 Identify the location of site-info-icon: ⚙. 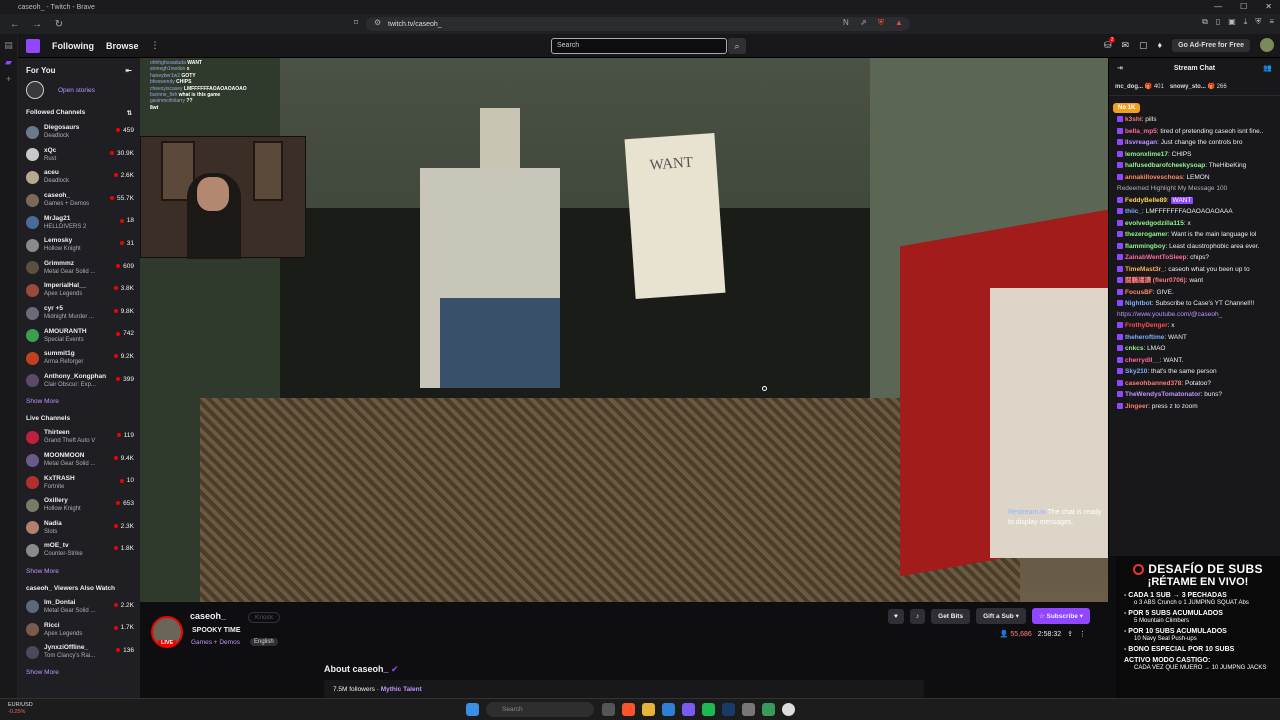
(377, 22).